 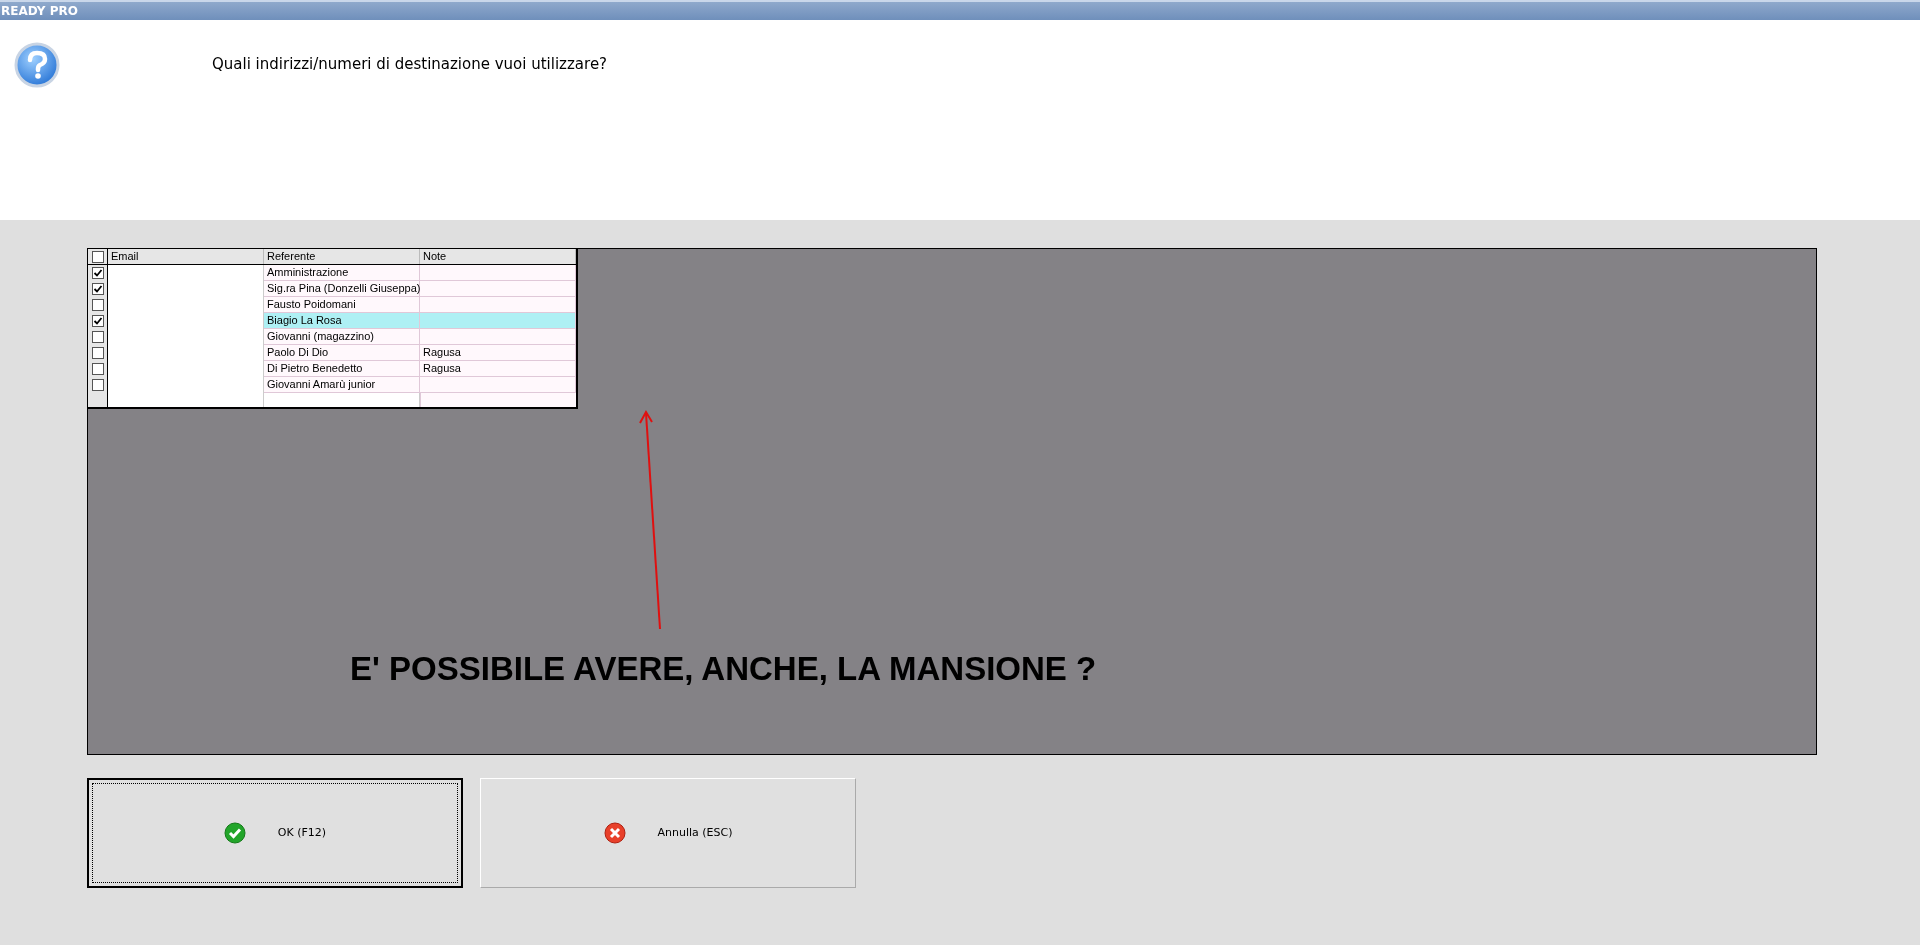 I want to click on table-row: Giovanni (magazzino), so click(x=332, y=337).